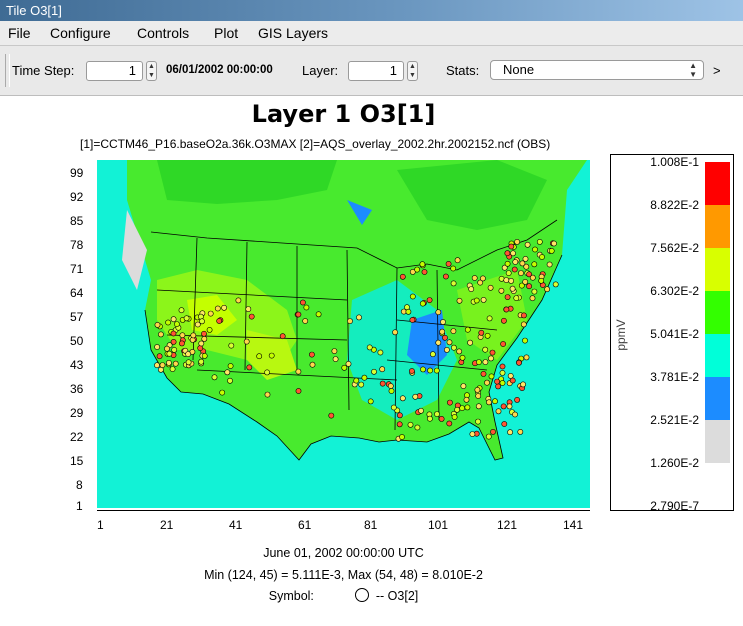 The width and height of the screenshot is (743, 626). Describe the element at coordinates (376, 71) in the screenshot. I see `layer-input: 1` at that location.